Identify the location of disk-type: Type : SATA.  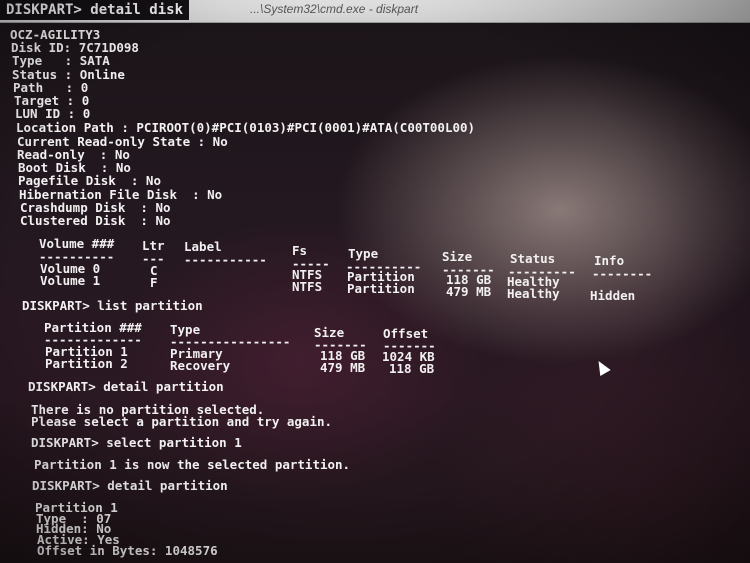
(61, 60).